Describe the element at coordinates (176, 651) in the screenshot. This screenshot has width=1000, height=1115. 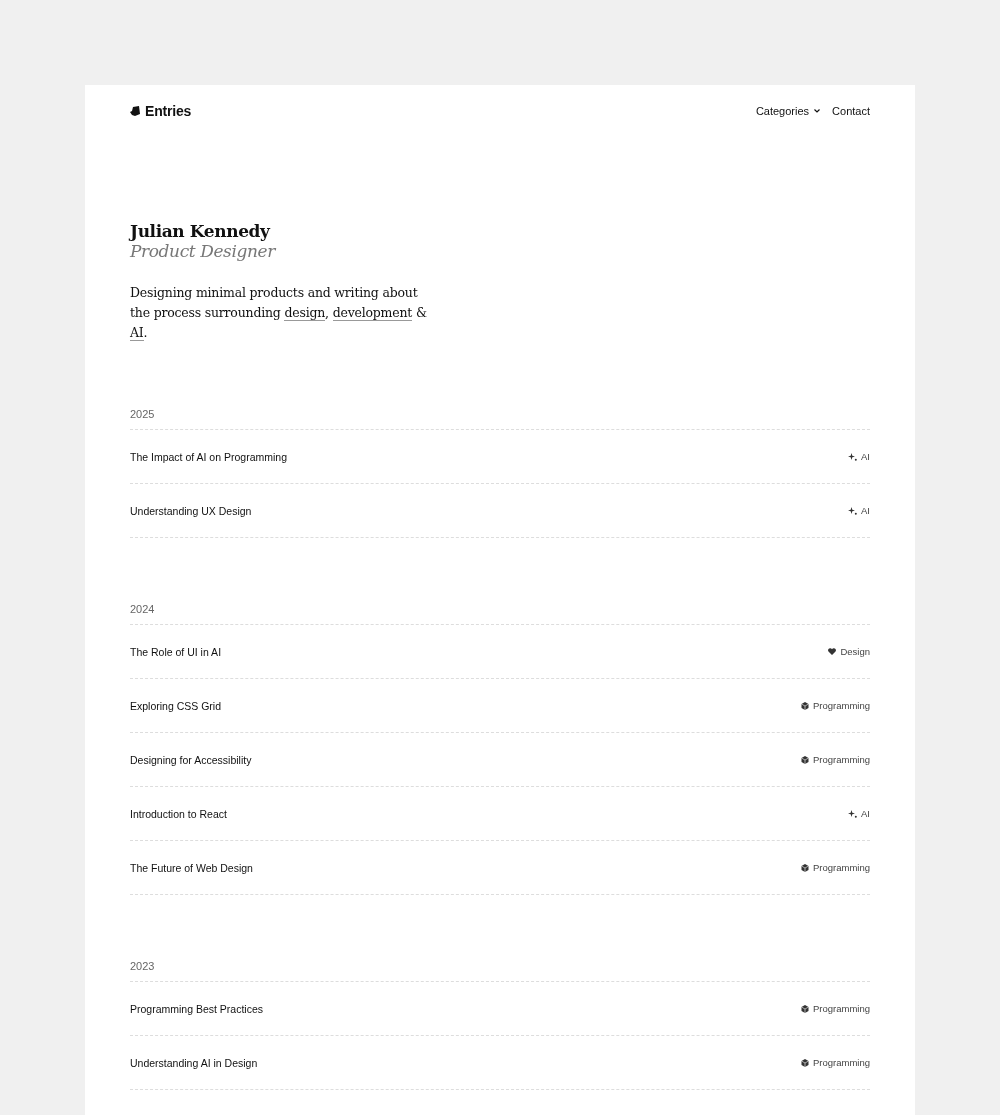
I see `entry-title-link: The Role of UI in AI` at that location.